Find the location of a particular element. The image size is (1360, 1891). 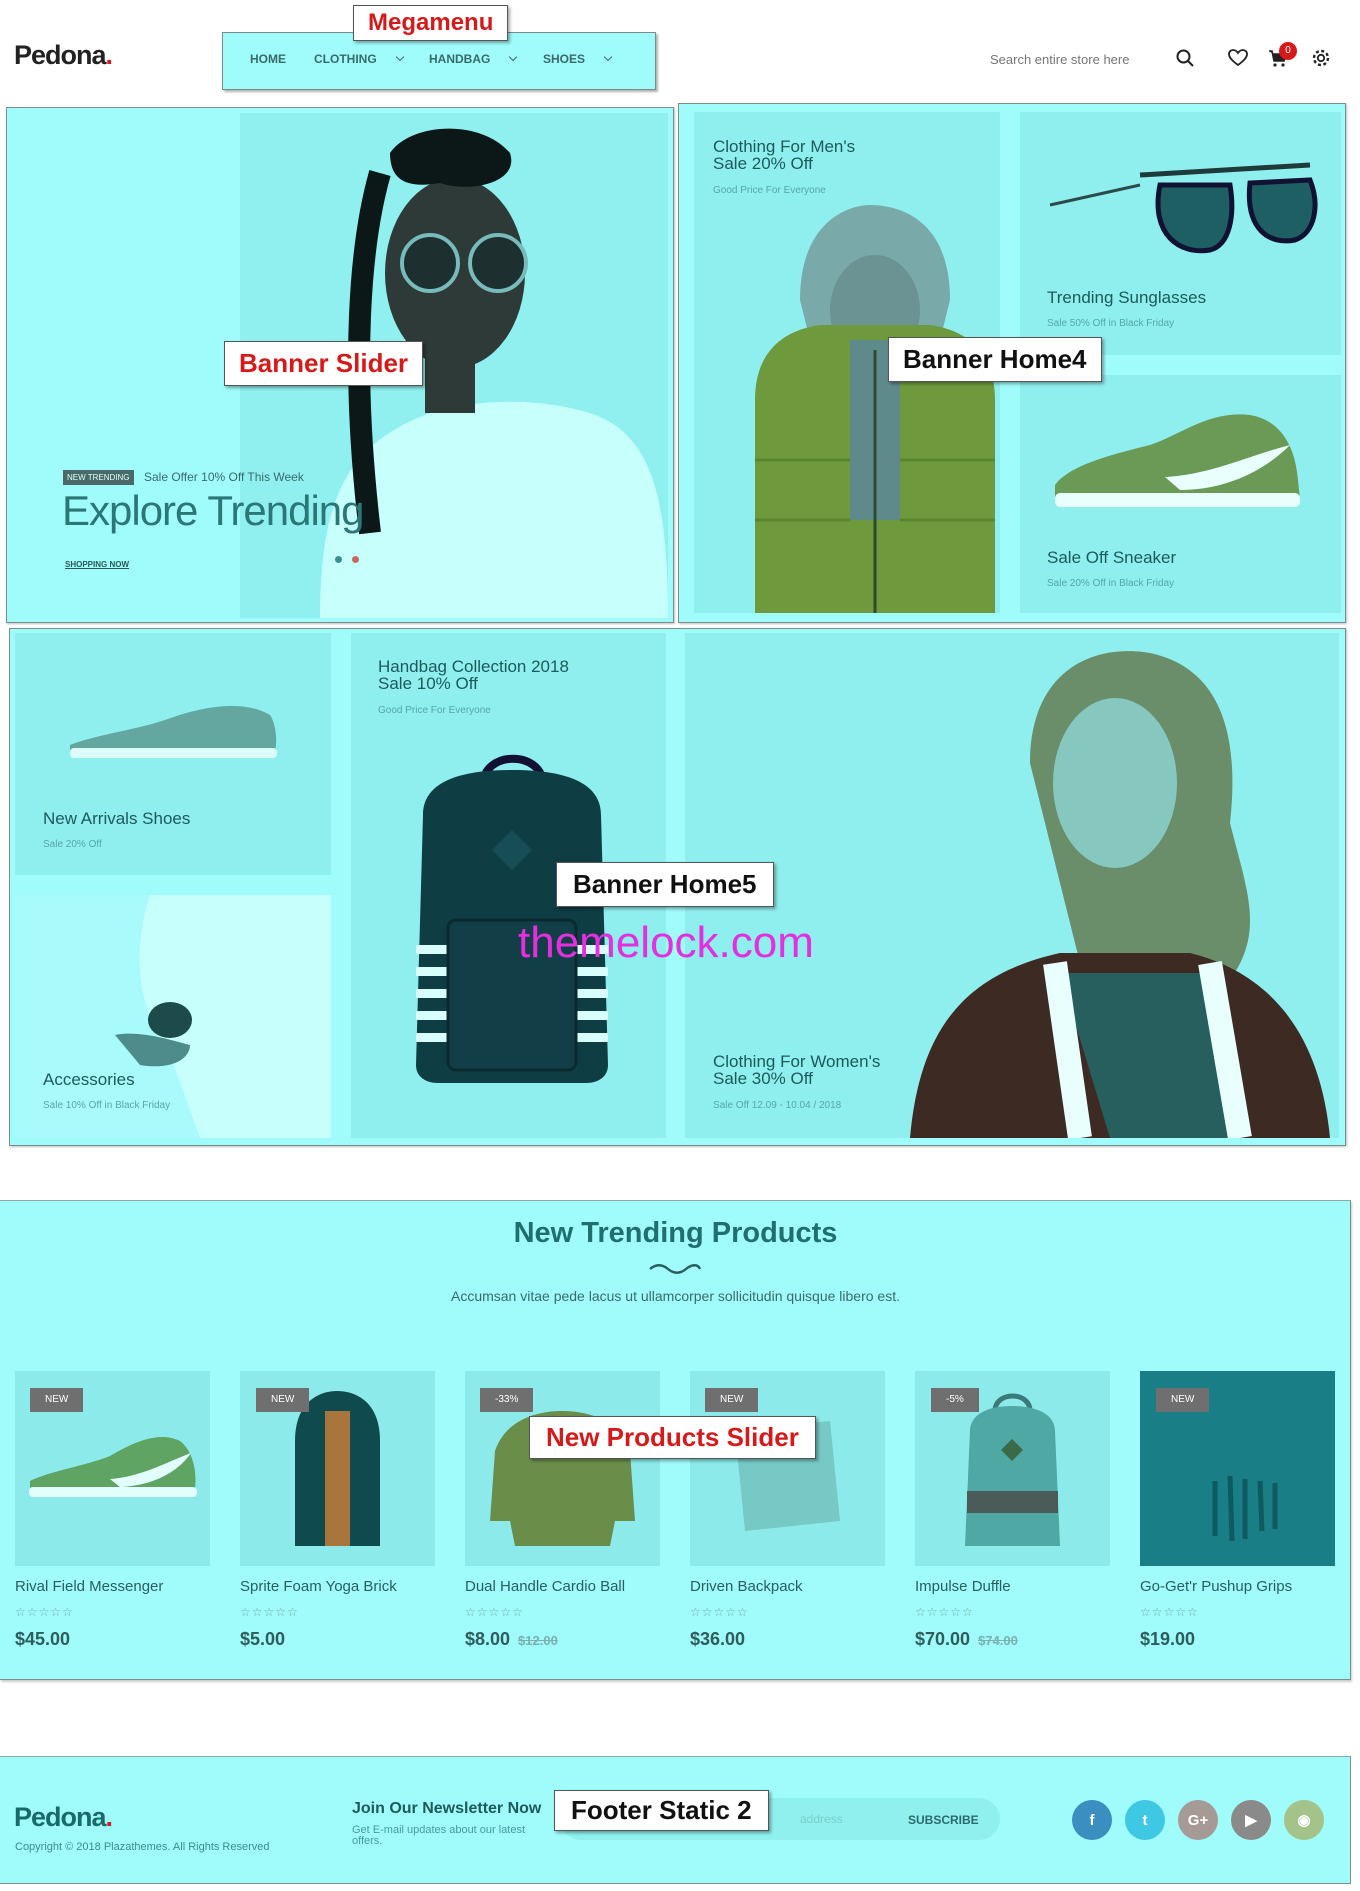

product-name: Driven Backpack is located at coordinates (746, 1586).